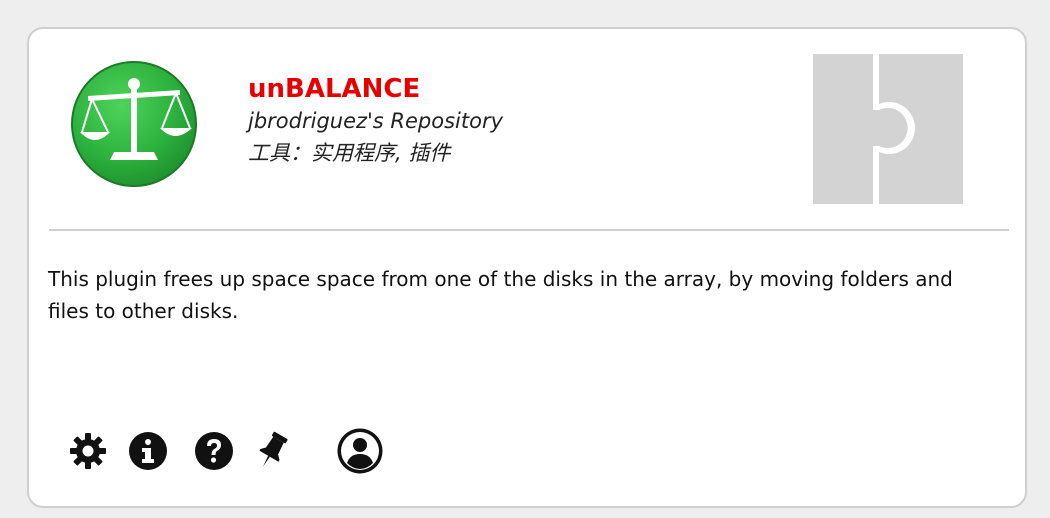 This screenshot has width=1050, height=518. I want to click on user-circle-icon, so click(360, 451).